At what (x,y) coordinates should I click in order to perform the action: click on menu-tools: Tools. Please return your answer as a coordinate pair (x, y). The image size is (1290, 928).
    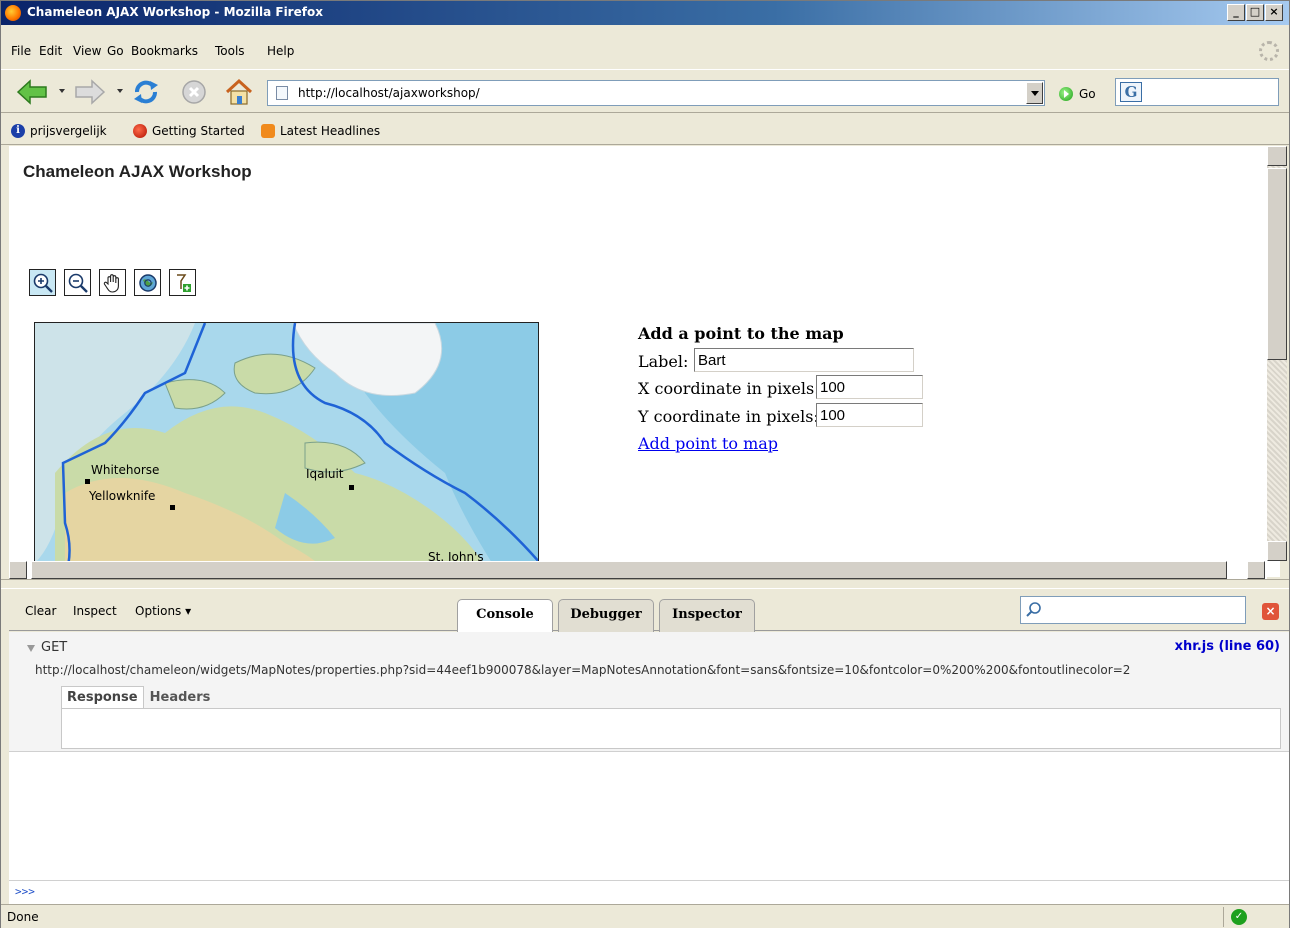
    Looking at the image, I should click on (230, 51).